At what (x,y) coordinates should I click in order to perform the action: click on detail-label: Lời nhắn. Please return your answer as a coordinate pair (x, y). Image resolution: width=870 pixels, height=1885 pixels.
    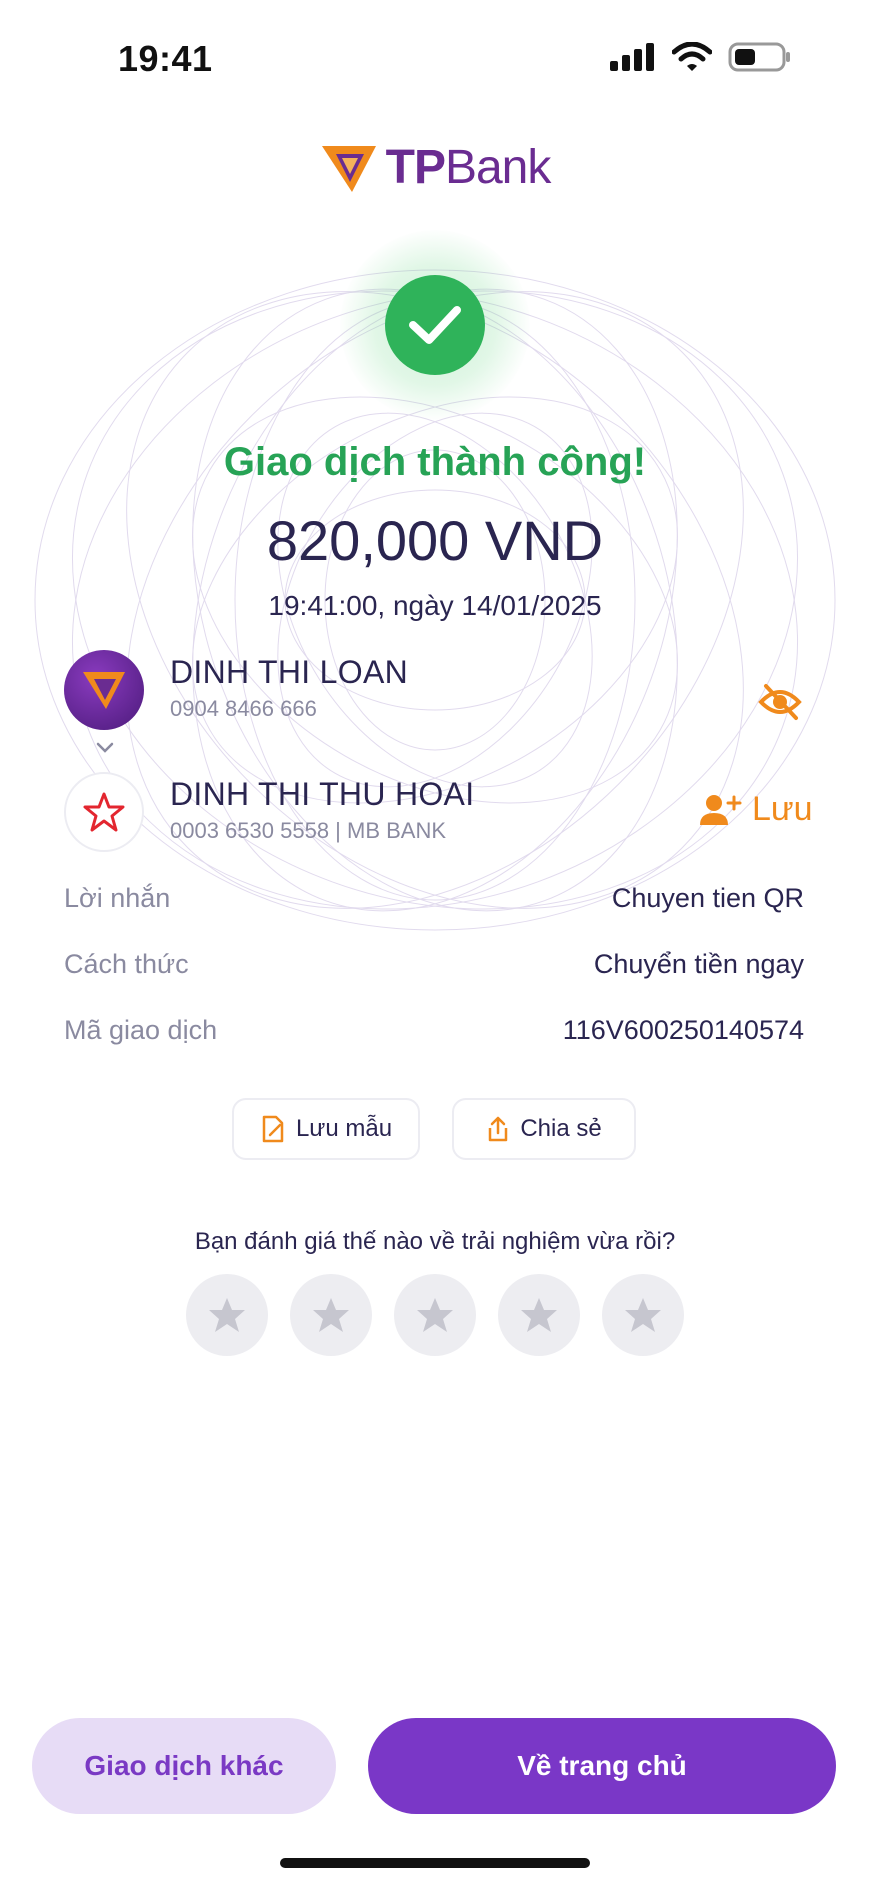
    Looking at the image, I should click on (117, 897).